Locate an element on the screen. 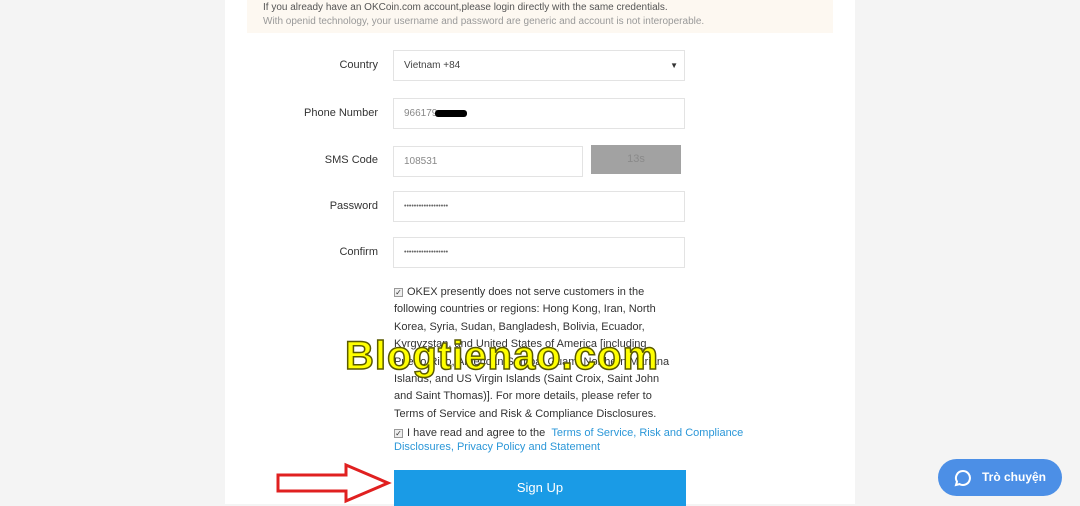 The width and height of the screenshot is (1080, 506). password-input: •••••••••••••••••• is located at coordinates (539, 206).